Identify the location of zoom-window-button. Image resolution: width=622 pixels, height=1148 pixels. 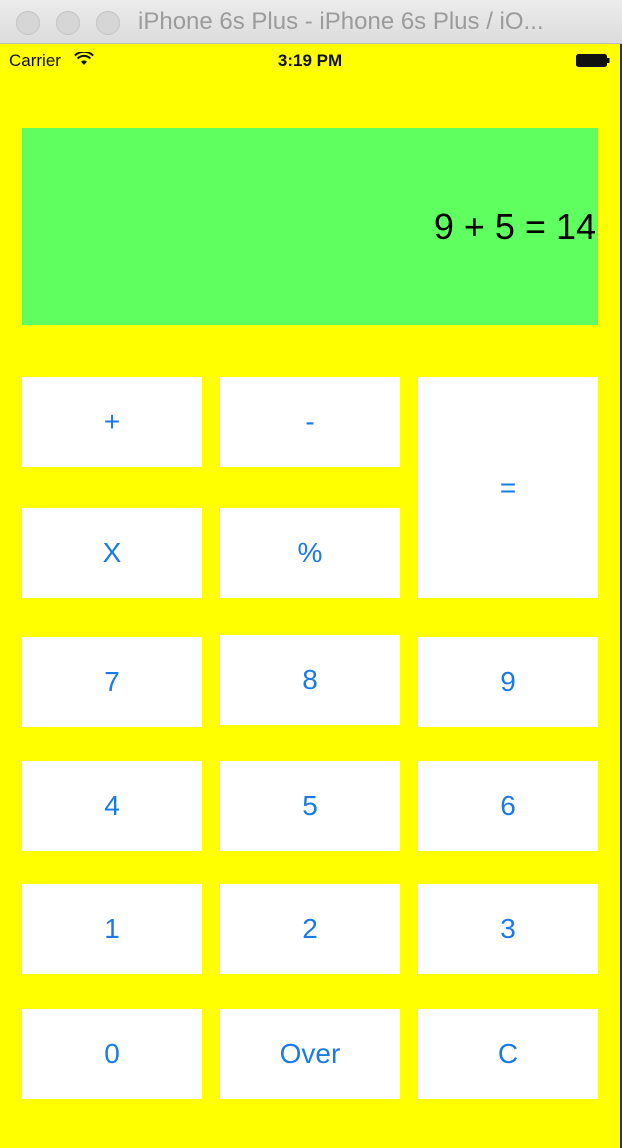
(108, 23).